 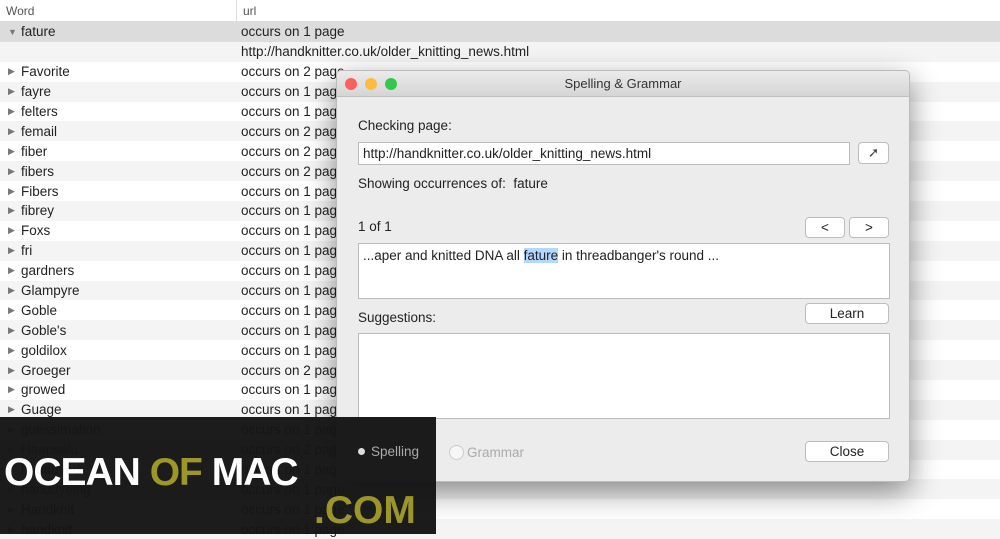 I want to click on word: Foxs, so click(x=36, y=231).